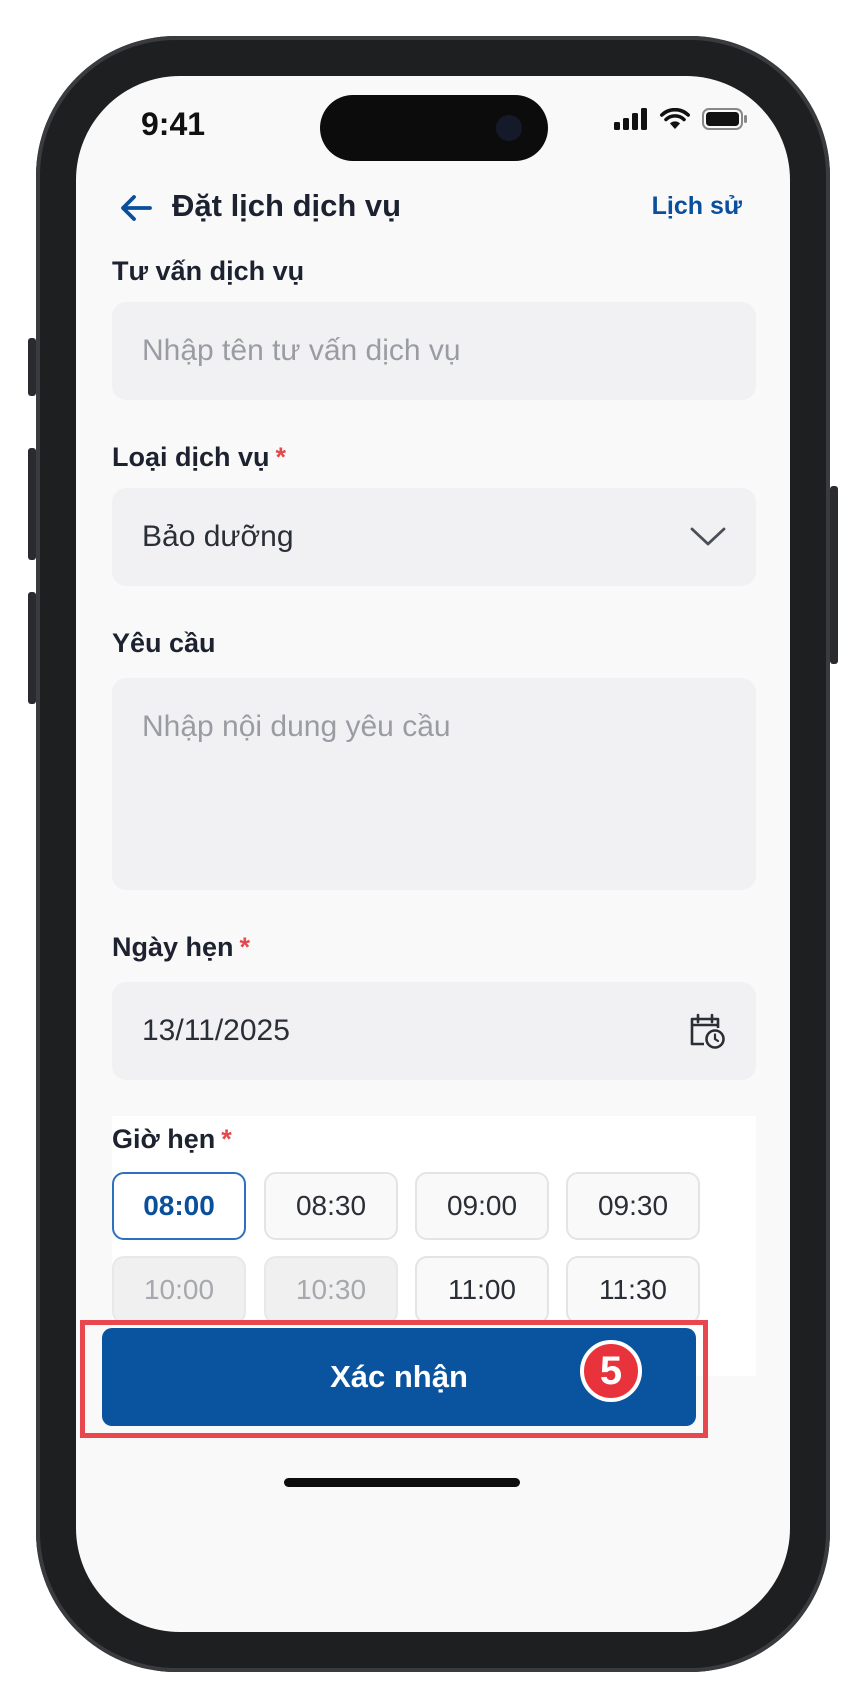 Image resolution: width=866 pixels, height=1706 pixels. I want to click on status-icons, so click(681, 119).